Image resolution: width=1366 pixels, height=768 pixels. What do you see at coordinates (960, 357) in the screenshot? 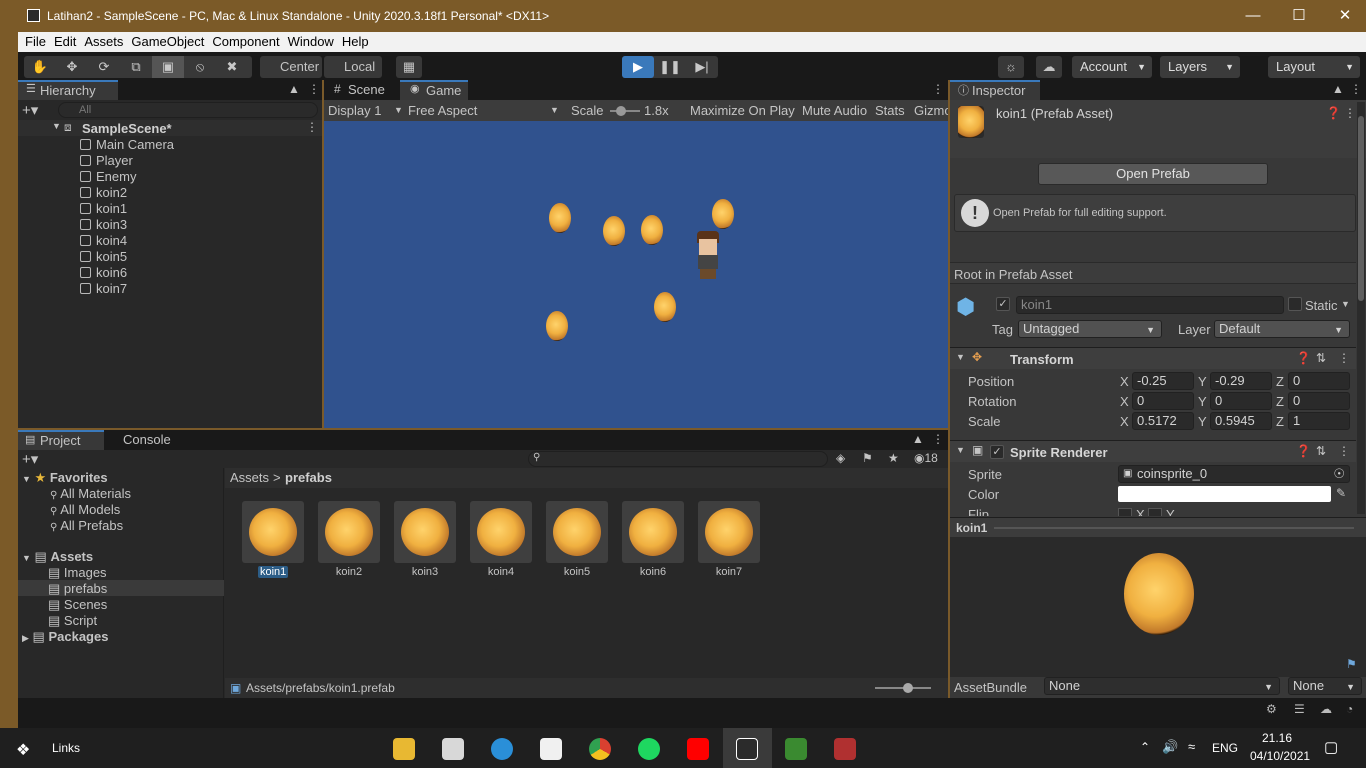
I see `collapse-arrow-icon: ▼` at bounding box center [960, 357].